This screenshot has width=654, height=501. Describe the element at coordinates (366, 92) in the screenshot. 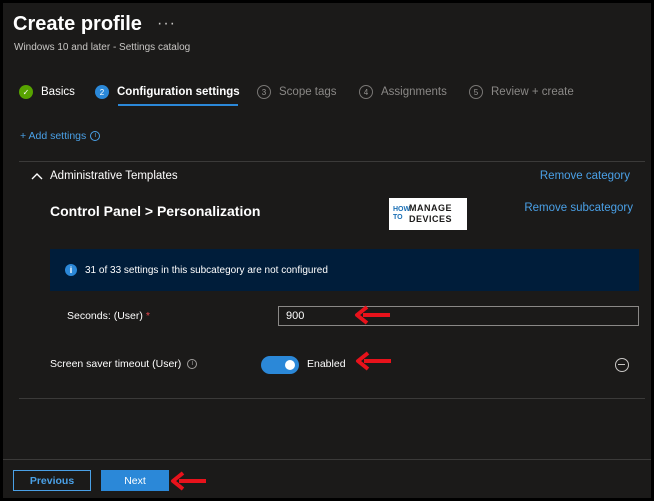

I see `step-number: 4` at that location.